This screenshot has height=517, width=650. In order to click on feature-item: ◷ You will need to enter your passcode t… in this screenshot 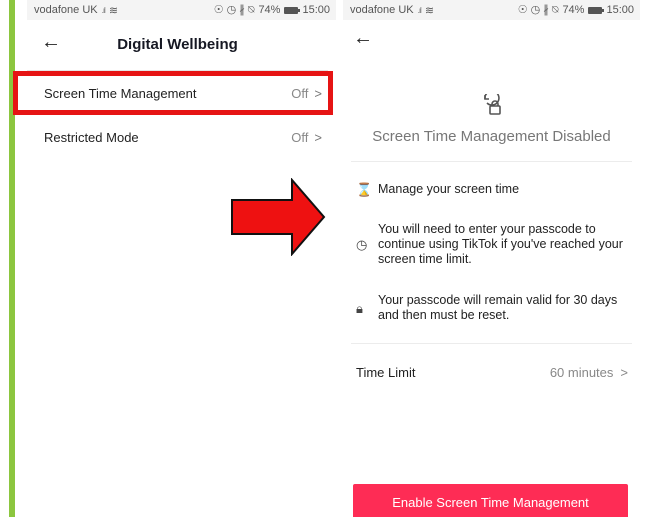, I will do `click(491, 244)`.